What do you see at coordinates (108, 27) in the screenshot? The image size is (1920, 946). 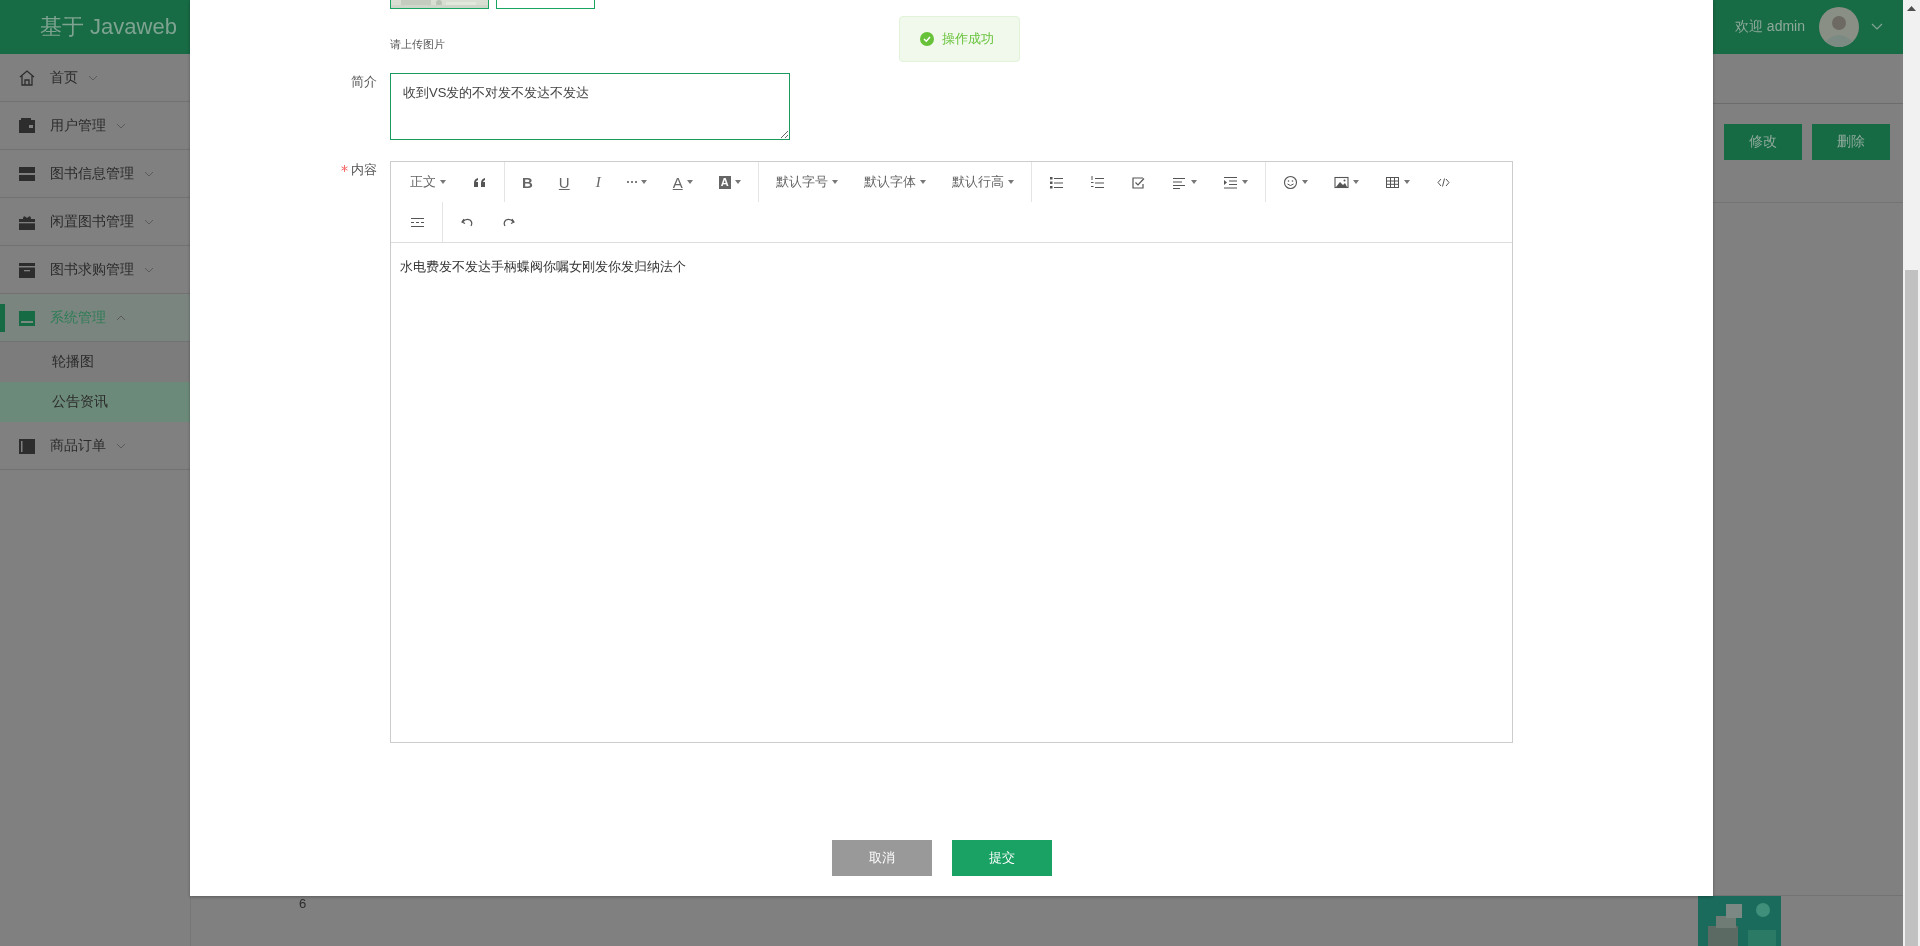 I see `app-title: 基于 Javaweb` at bounding box center [108, 27].